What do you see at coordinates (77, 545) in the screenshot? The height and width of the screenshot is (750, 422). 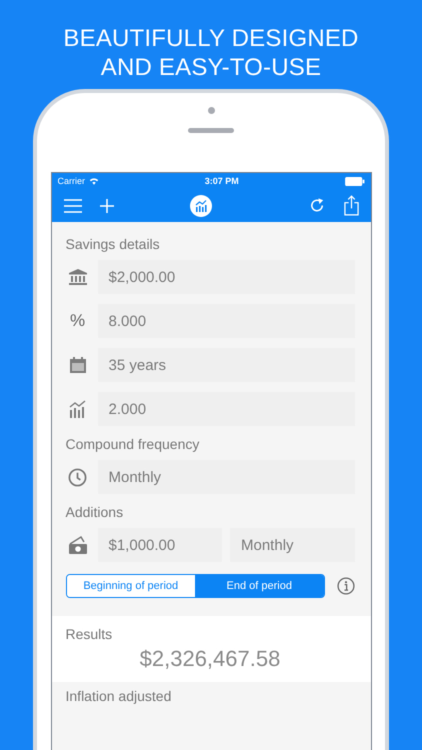 I see `money-icon` at bounding box center [77, 545].